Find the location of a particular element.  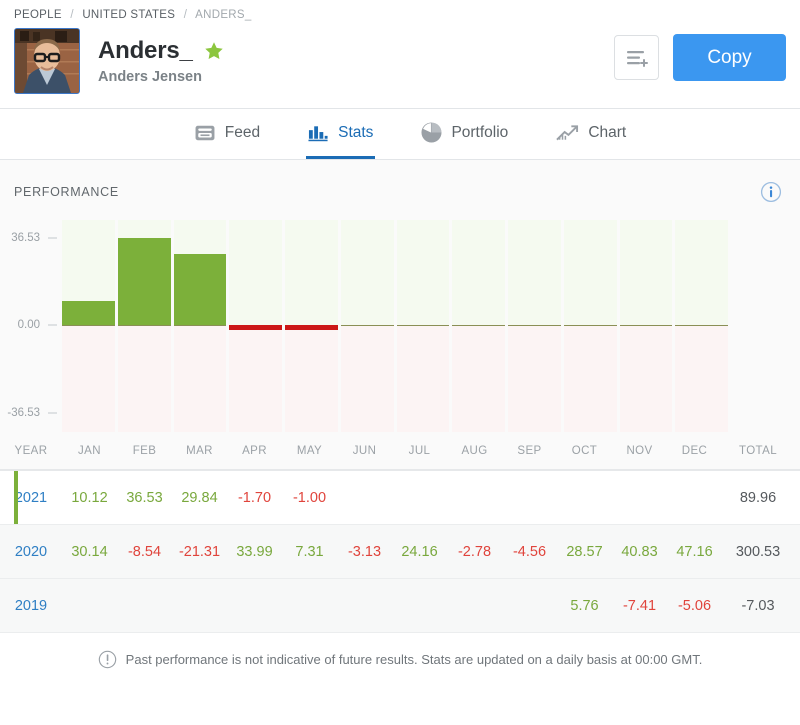

chart-column-jul is located at coordinates (423, 326).